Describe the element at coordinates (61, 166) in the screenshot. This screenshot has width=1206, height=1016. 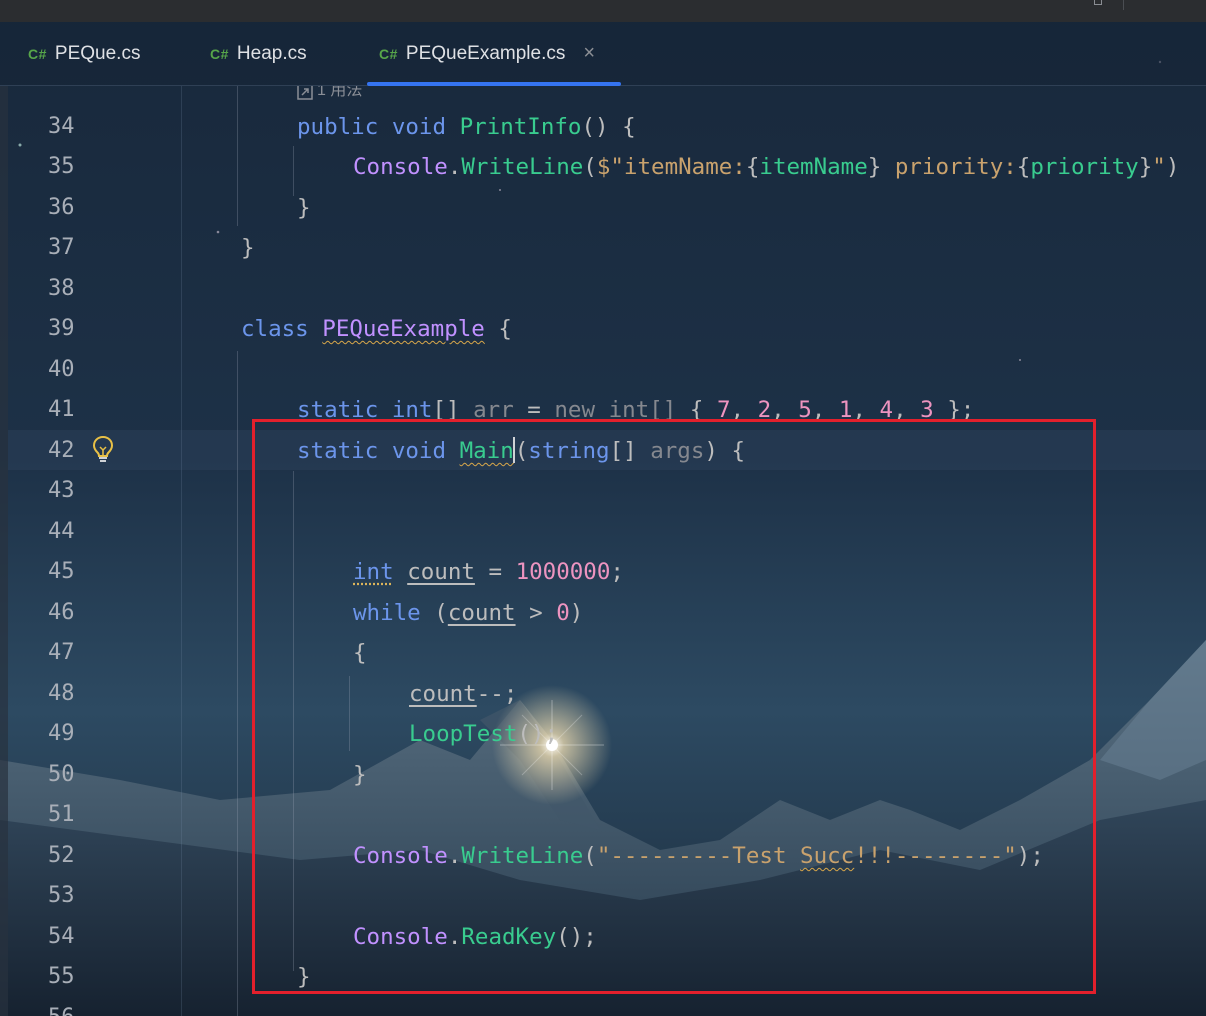
I see `line-number: 35` at that location.